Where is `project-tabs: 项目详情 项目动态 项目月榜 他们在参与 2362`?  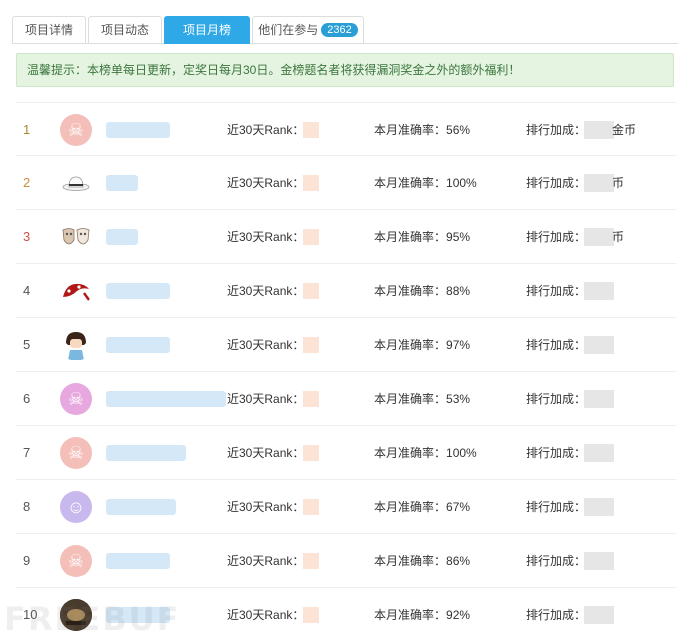 project-tabs: 项目详情 项目动态 项目月榜 他们在参与 2362 is located at coordinates (345, 30).